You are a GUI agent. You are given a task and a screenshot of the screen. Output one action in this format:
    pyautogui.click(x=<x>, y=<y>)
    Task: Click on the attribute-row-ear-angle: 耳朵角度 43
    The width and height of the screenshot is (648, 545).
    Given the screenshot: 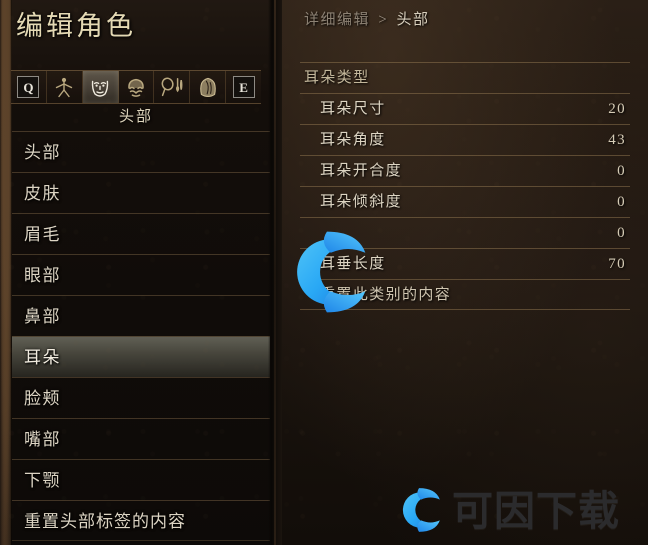 What is the action you would take?
    pyautogui.click(x=465, y=139)
    